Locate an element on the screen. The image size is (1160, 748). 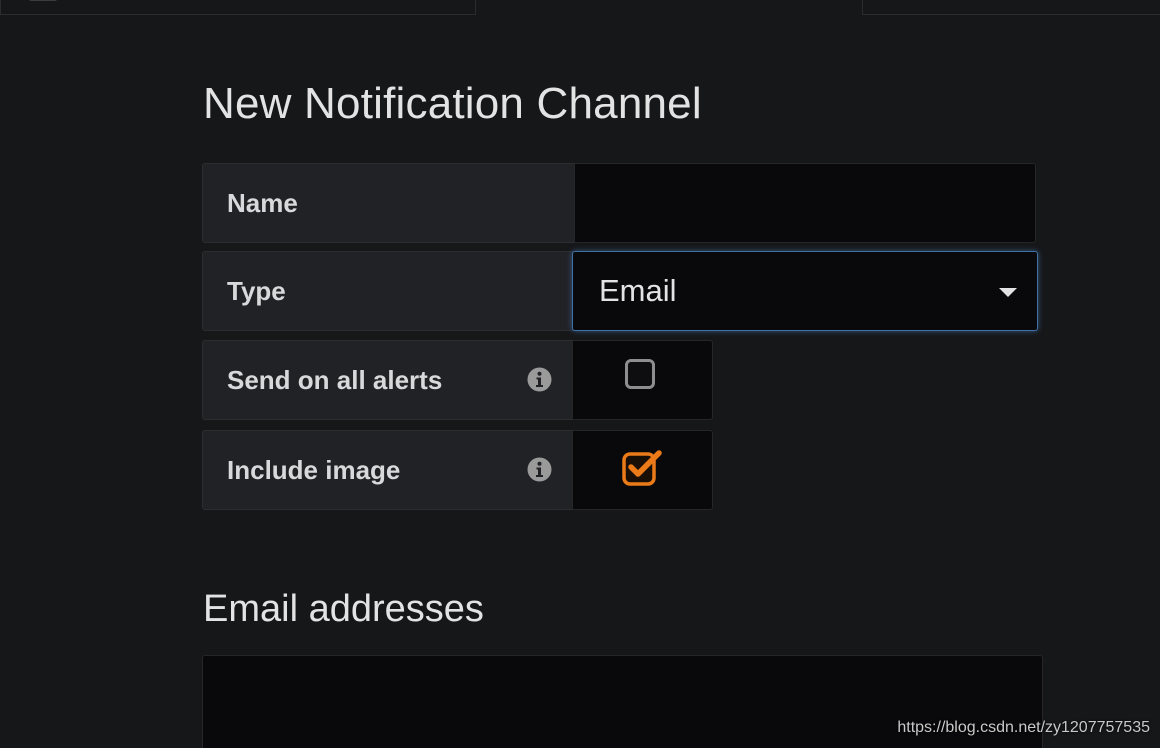
name-label: Name is located at coordinates (262, 203).